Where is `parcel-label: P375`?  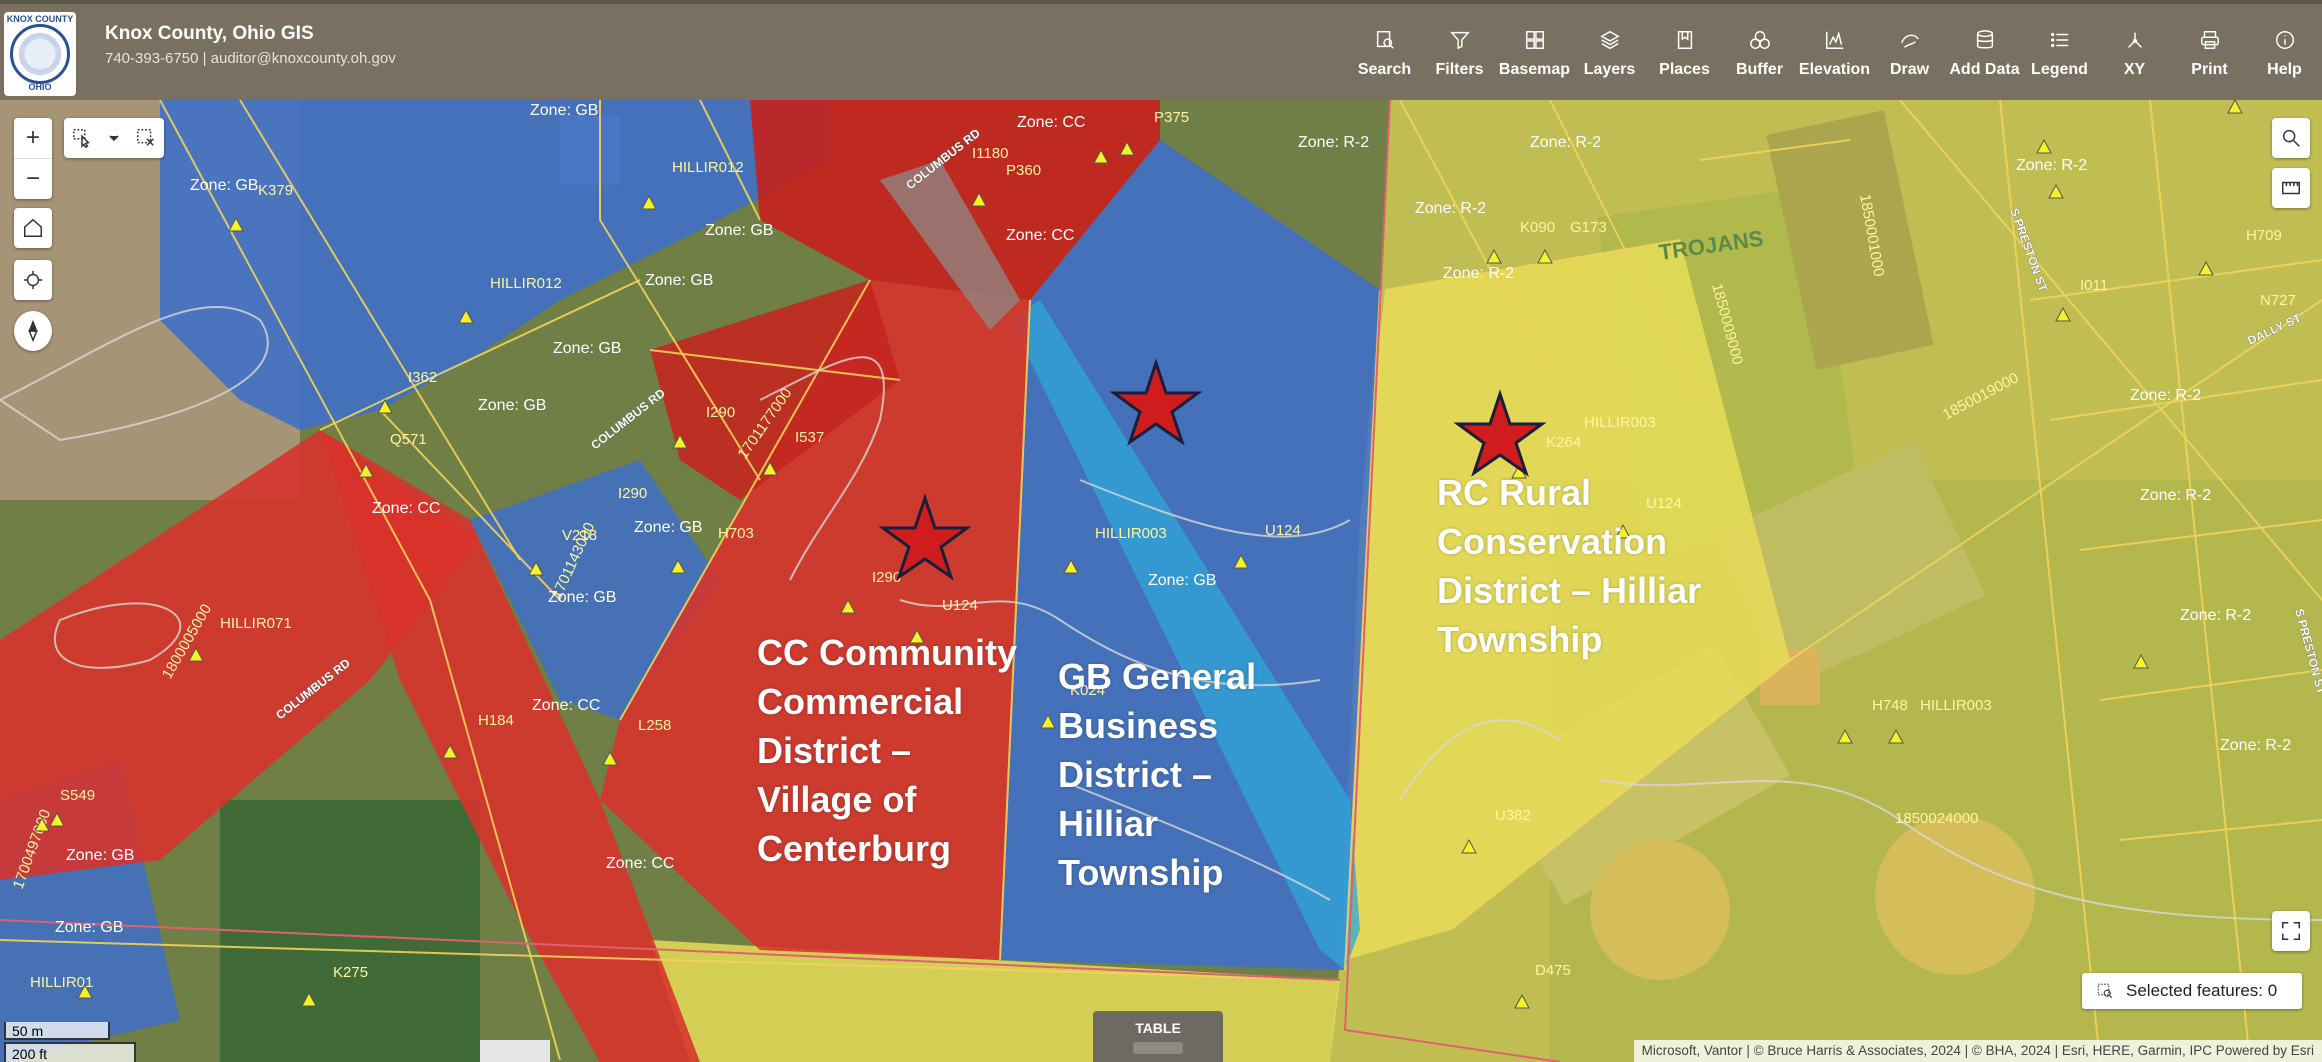 parcel-label: P375 is located at coordinates (1171, 117).